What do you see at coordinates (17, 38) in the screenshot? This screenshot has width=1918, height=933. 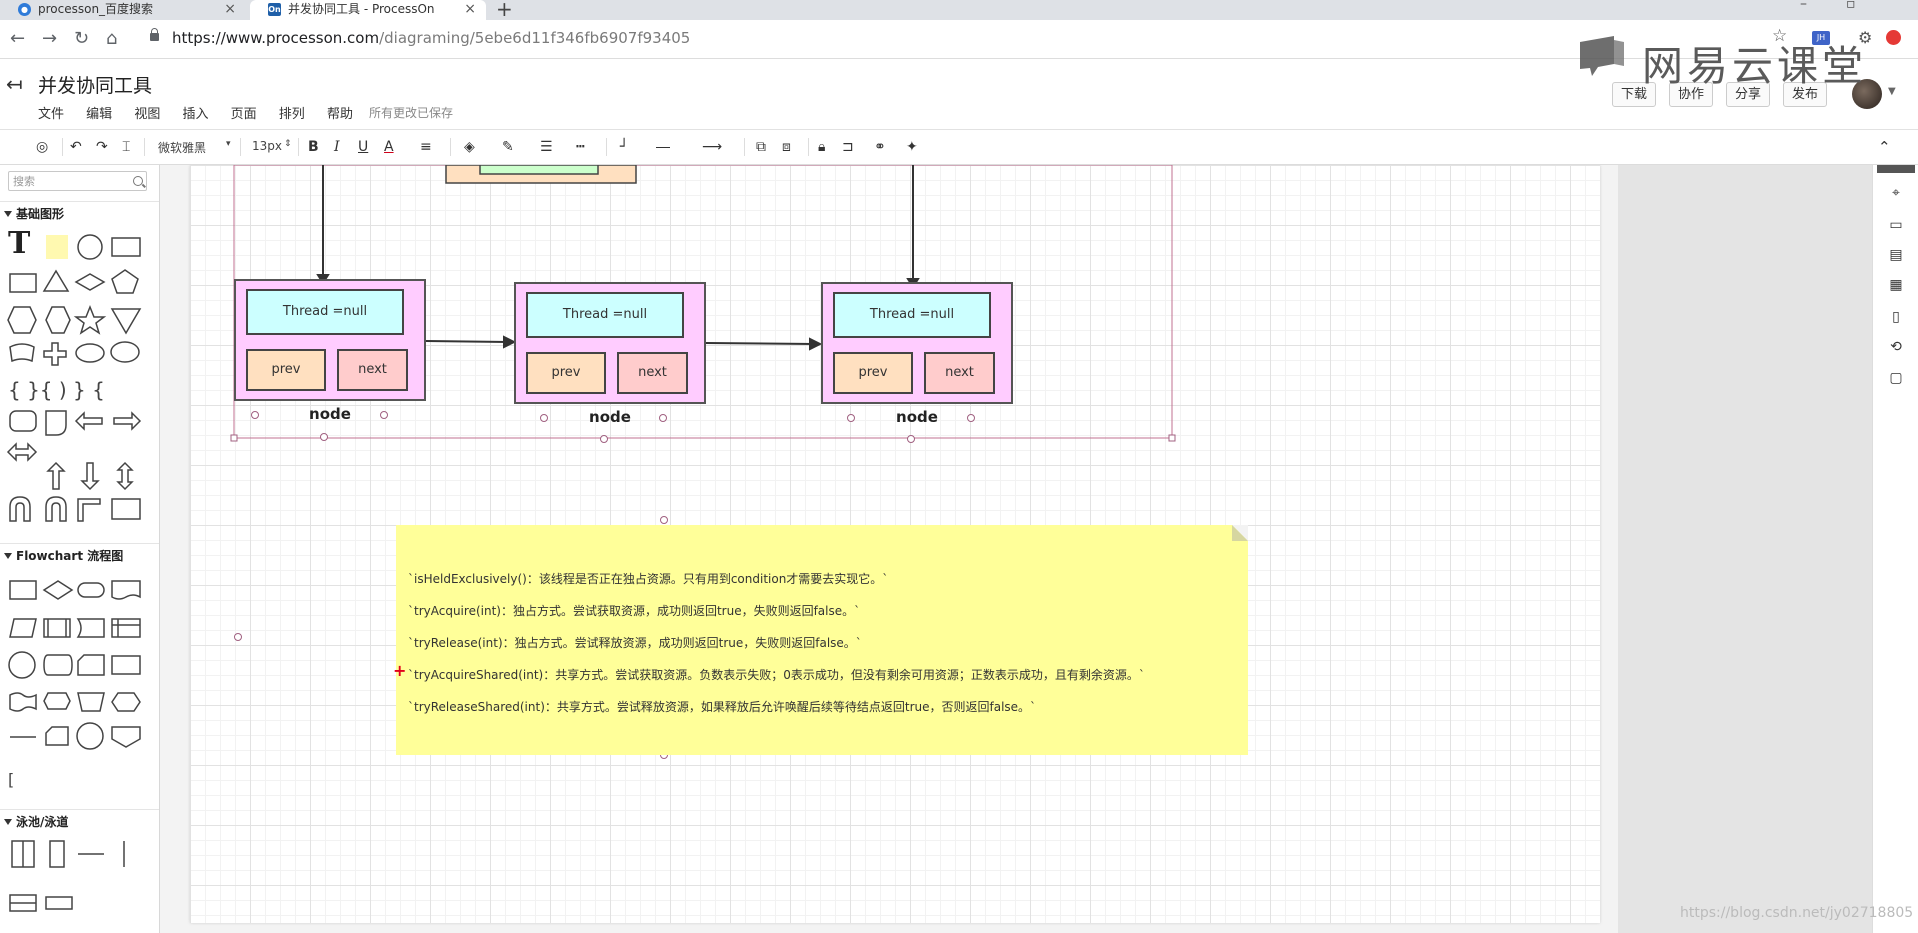 I see `back-icon: ←` at bounding box center [17, 38].